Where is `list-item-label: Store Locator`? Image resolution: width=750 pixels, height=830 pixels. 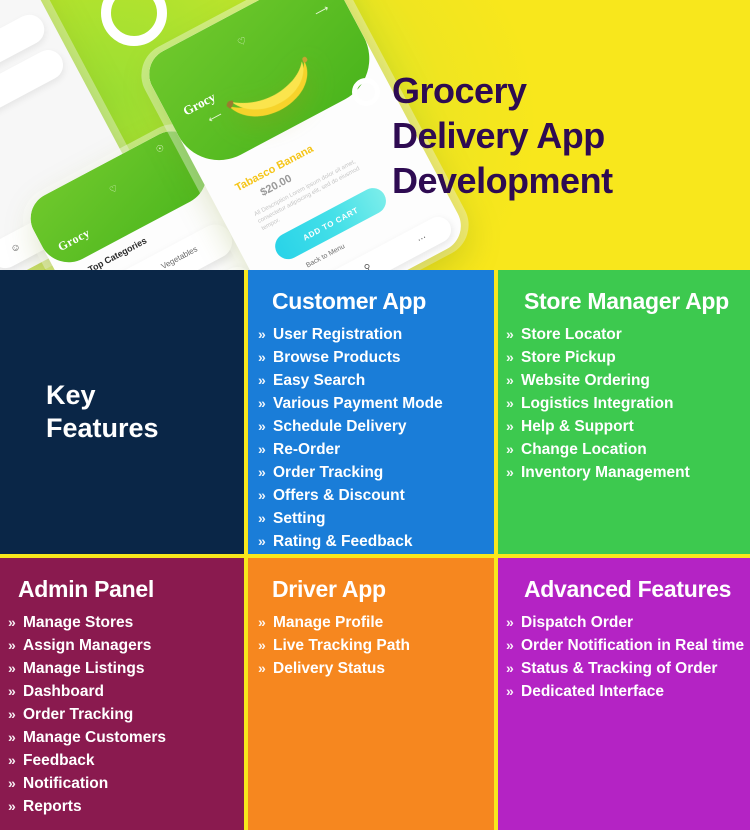 list-item-label: Store Locator is located at coordinates (571, 334).